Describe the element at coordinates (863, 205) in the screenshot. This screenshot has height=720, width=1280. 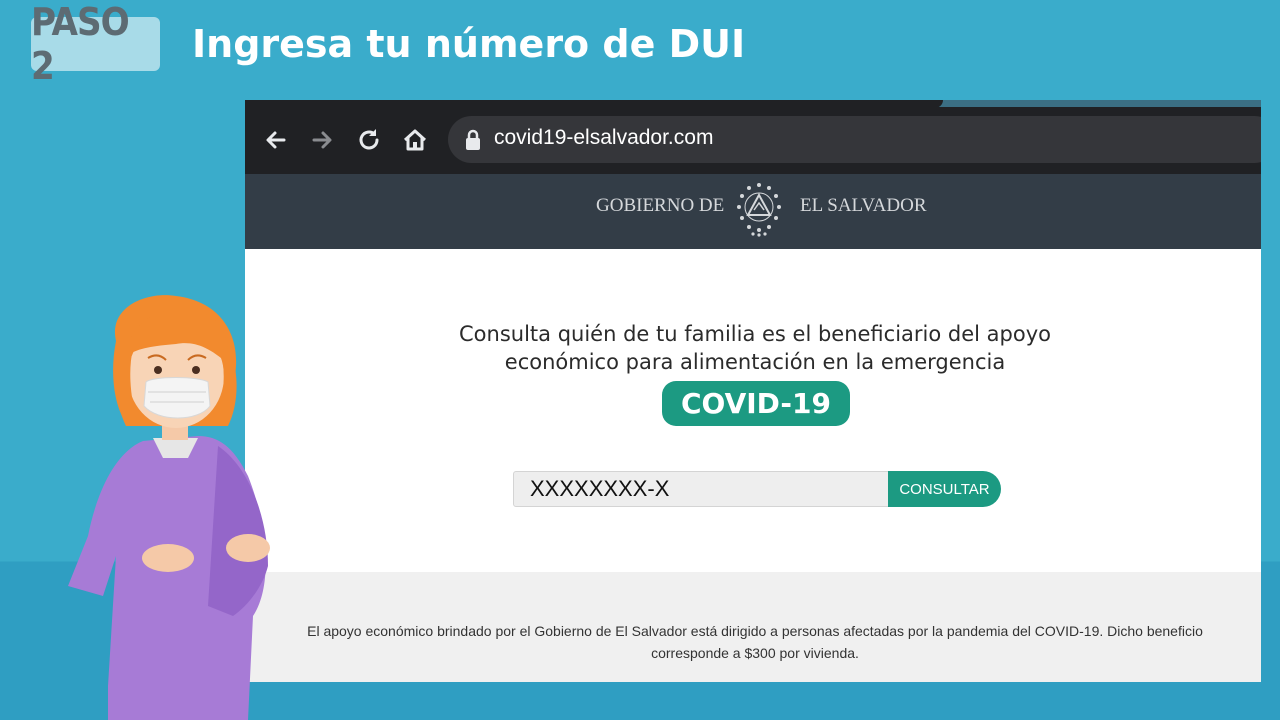
I see `header-el-salvador: EL SALVADOR` at that location.